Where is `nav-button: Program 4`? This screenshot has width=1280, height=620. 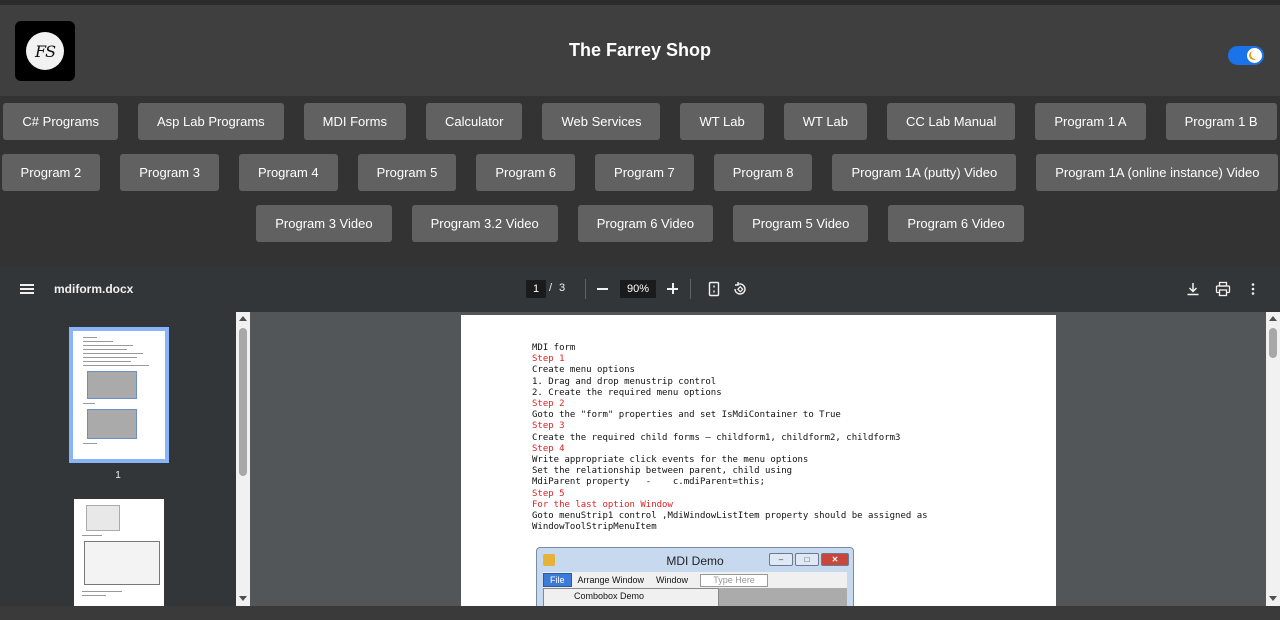 nav-button: Program 4 is located at coordinates (288, 172).